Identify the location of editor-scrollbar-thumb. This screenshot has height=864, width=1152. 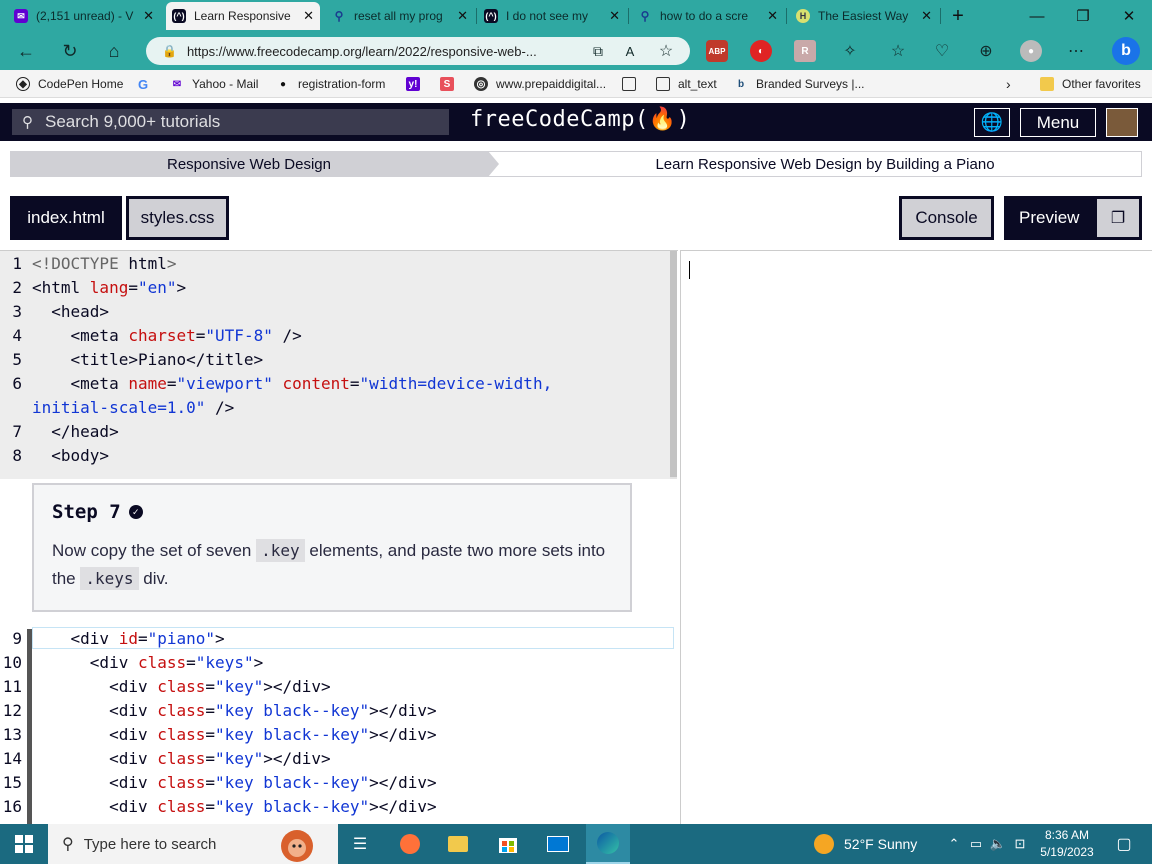
(673, 364).